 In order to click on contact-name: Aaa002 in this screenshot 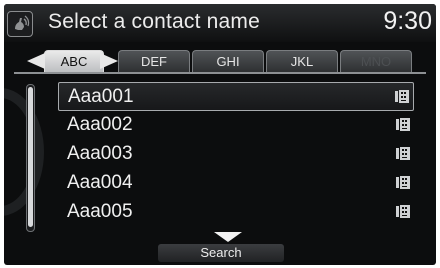, I will do `click(100, 124)`.